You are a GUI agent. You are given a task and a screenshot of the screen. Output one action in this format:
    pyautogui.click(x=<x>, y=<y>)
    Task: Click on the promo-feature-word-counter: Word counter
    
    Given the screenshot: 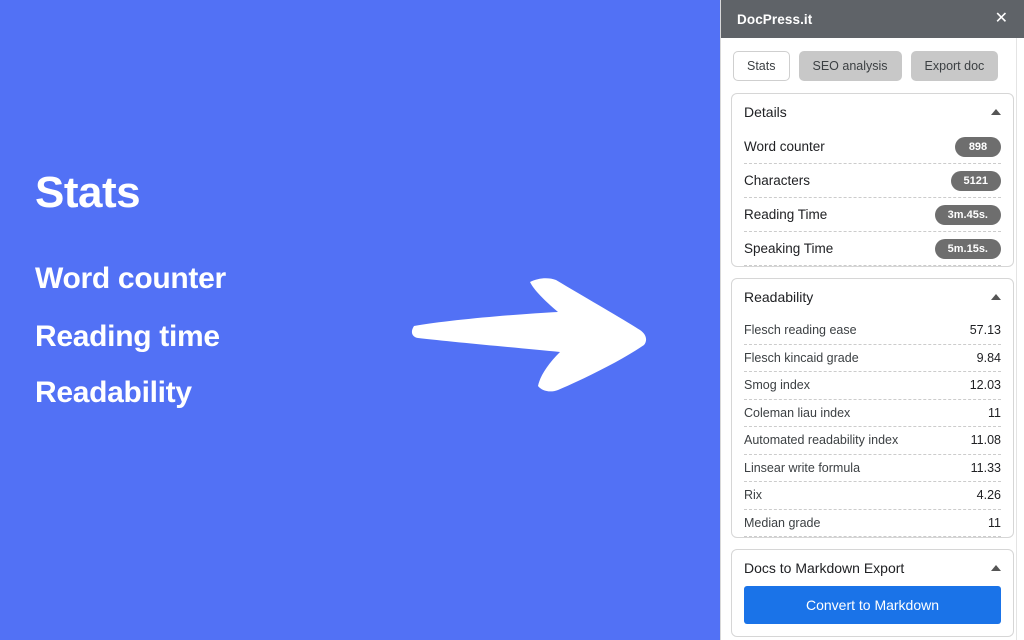 What is the action you would take?
    pyautogui.click(x=130, y=278)
    